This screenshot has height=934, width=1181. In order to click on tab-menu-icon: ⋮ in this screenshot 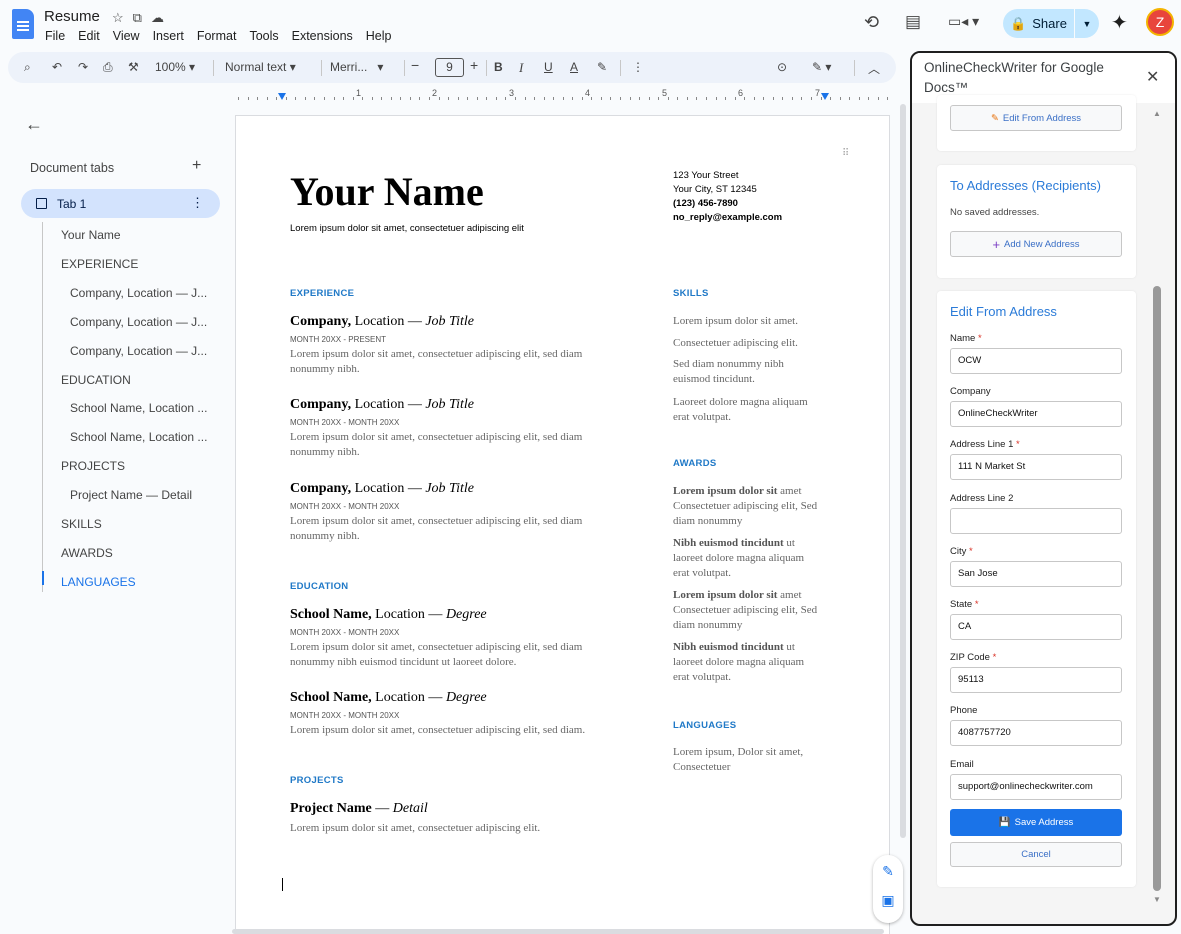, I will do `click(197, 203)`.